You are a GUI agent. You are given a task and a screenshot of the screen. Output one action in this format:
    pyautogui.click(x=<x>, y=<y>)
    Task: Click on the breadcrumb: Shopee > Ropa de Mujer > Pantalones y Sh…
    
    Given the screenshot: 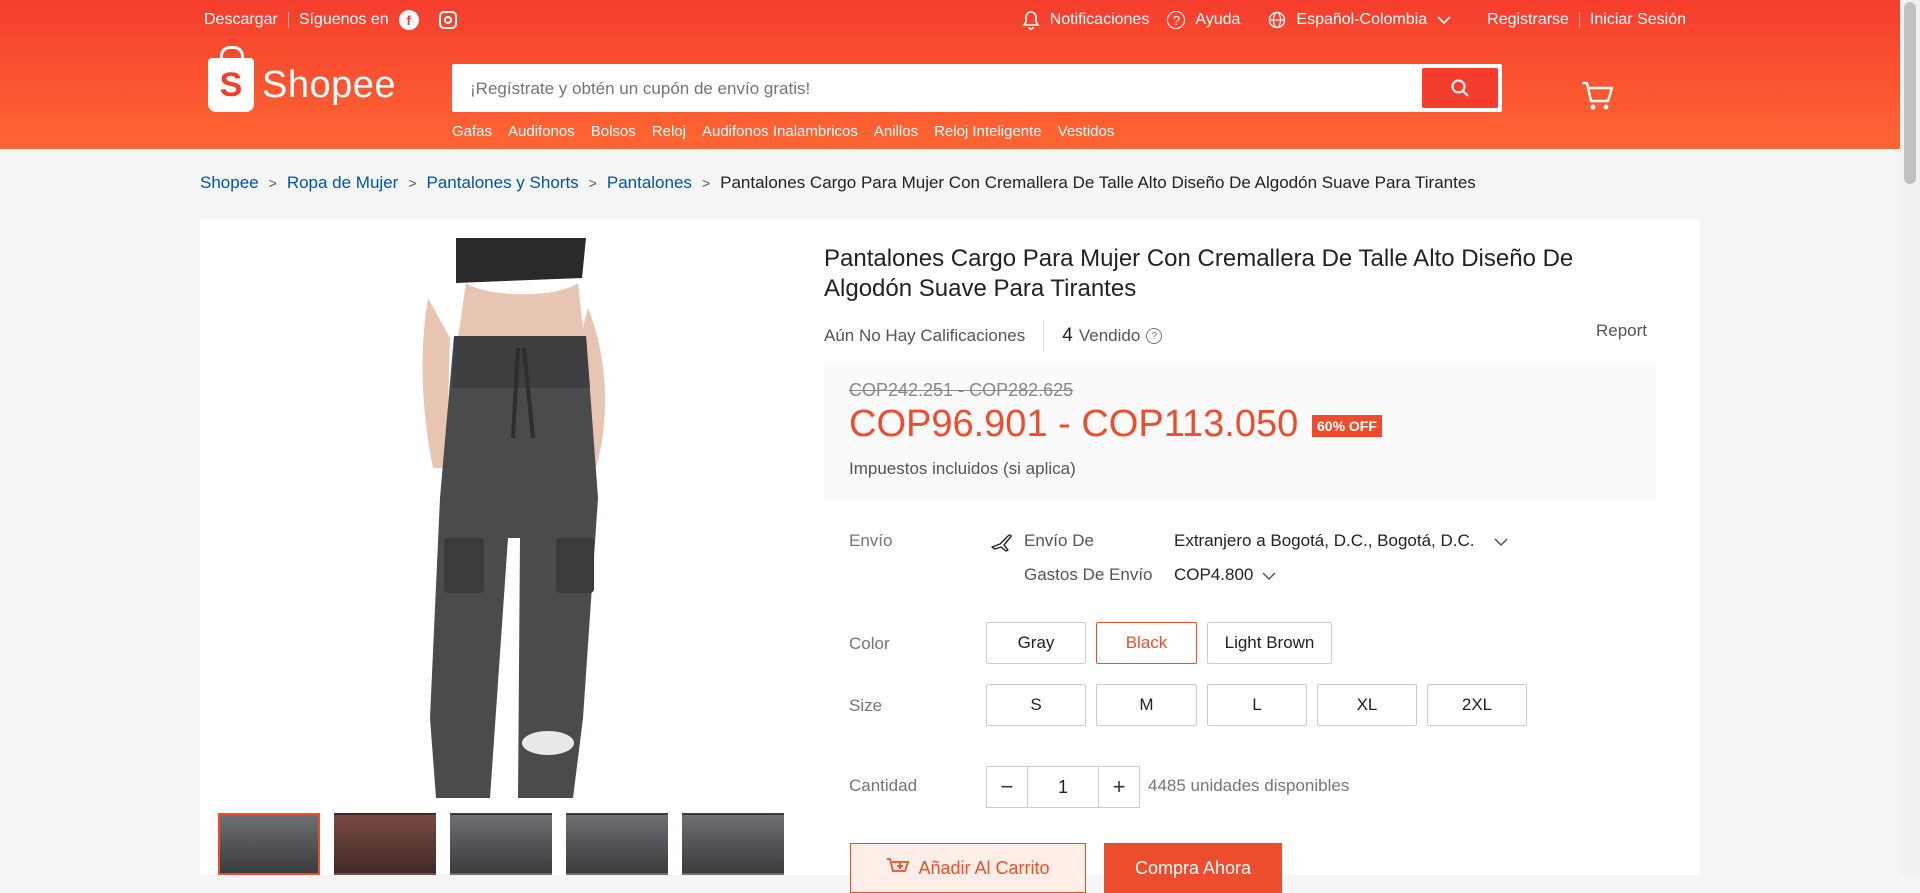 What is the action you would take?
    pyautogui.click(x=838, y=183)
    